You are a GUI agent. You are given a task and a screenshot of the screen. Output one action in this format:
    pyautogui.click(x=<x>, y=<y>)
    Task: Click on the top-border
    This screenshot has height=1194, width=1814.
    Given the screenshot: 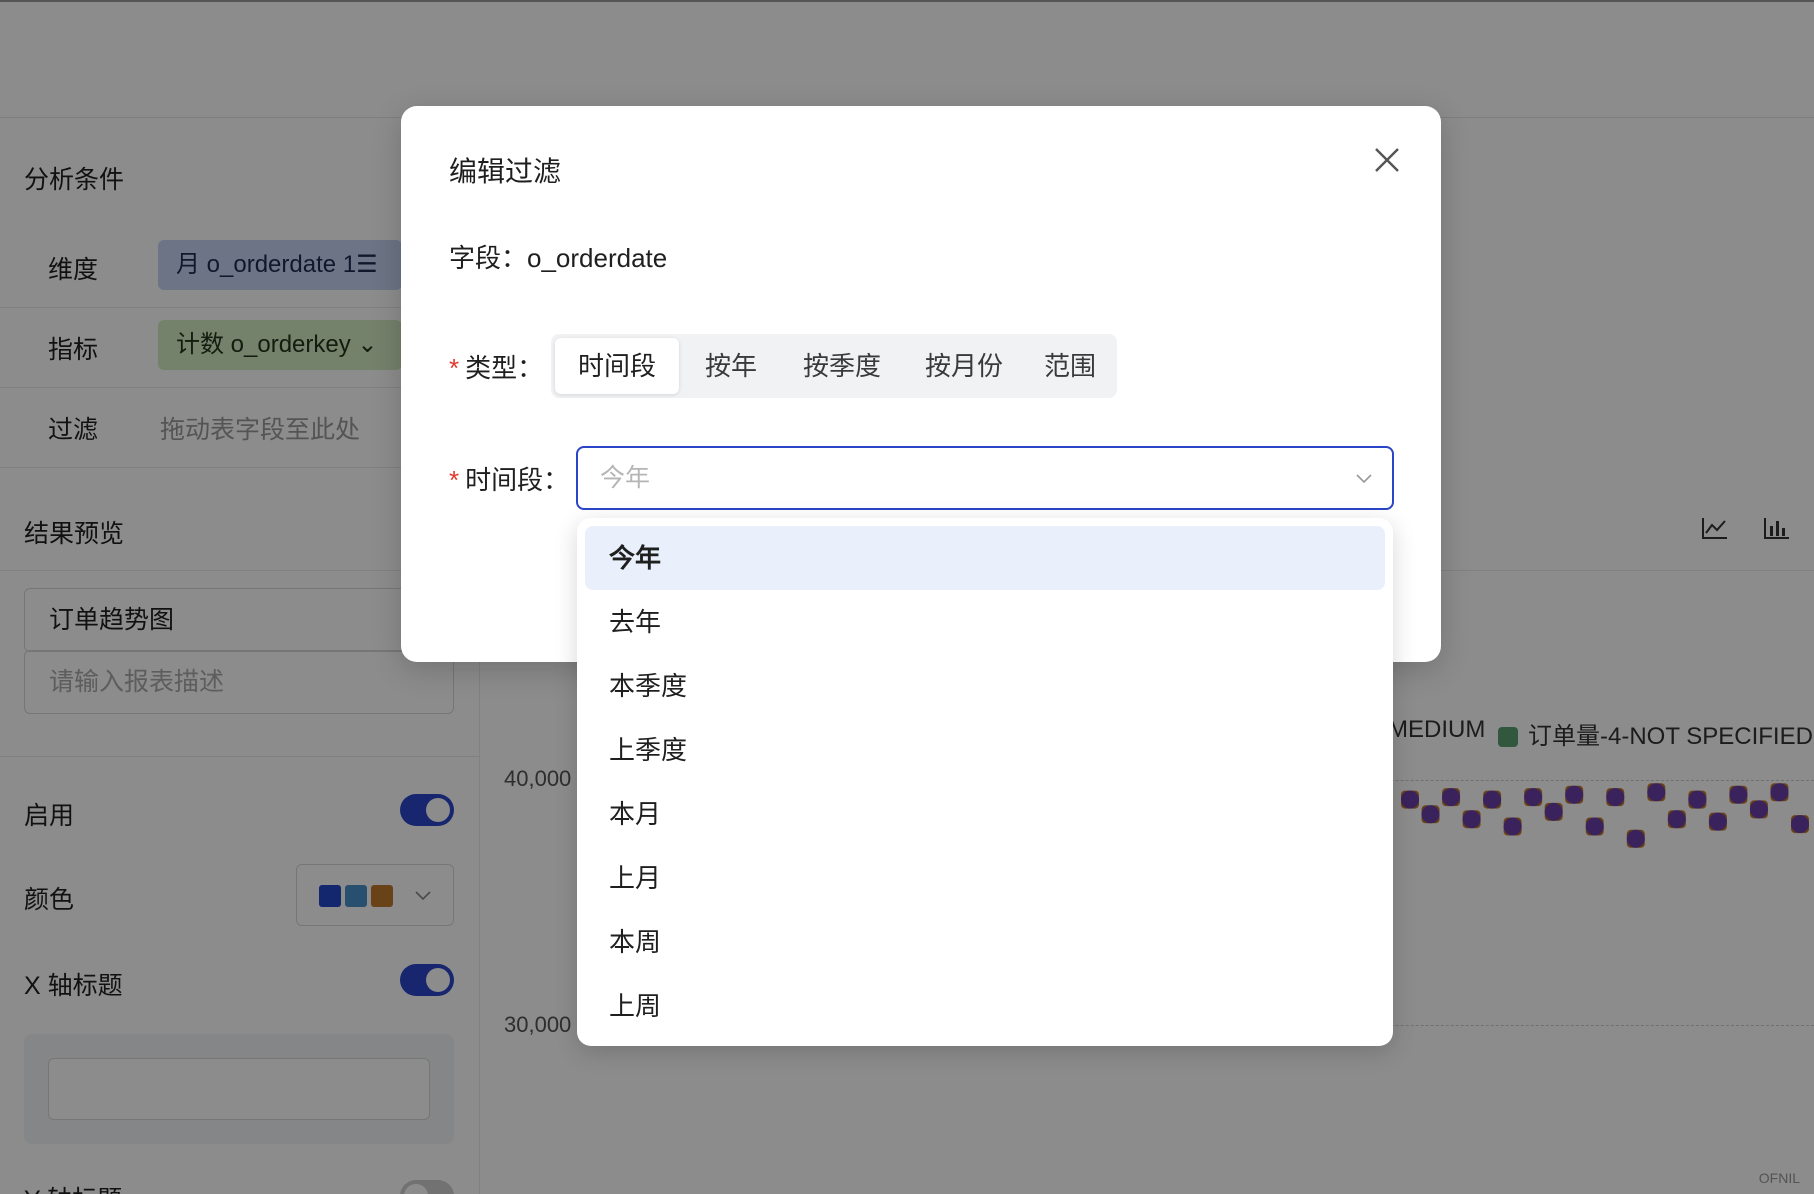 What is the action you would take?
    pyautogui.click(x=907, y=1)
    